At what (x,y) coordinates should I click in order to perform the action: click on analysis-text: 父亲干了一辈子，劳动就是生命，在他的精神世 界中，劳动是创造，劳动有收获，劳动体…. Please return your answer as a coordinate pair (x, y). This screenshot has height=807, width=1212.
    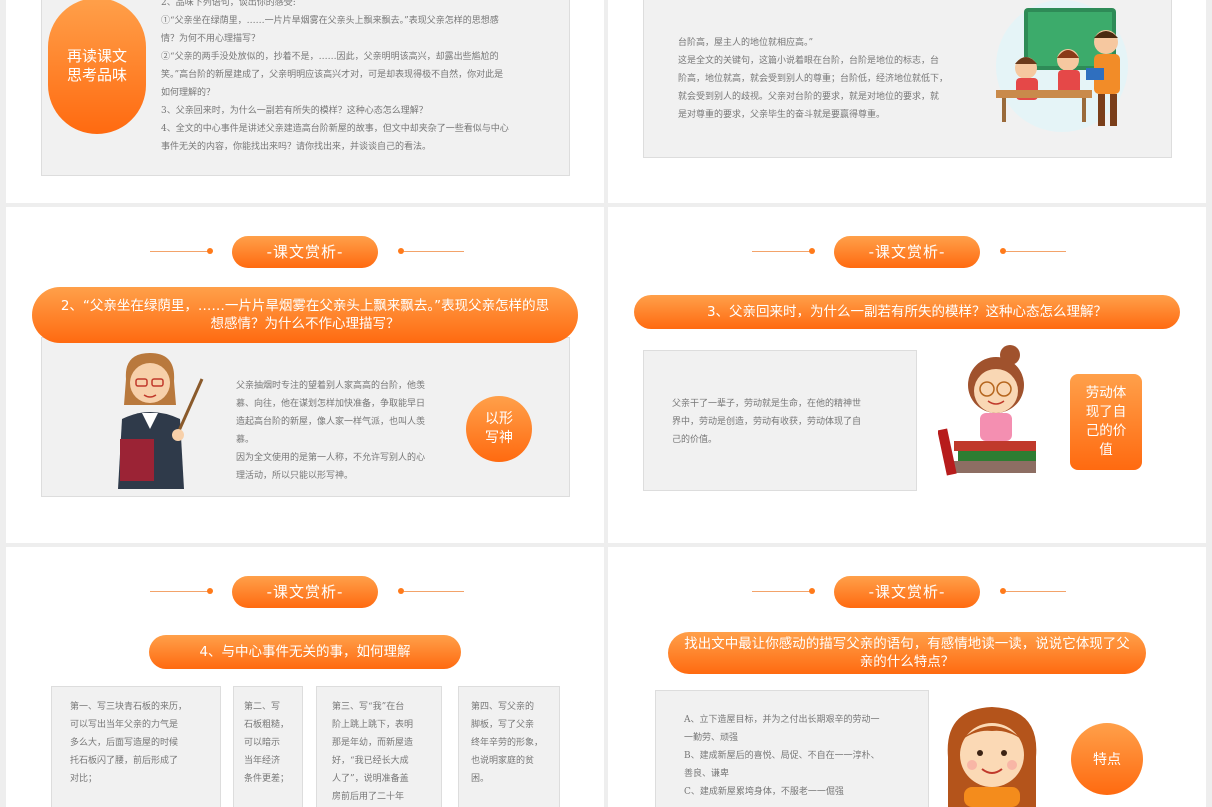
    Looking at the image, I should click on (767, 422).